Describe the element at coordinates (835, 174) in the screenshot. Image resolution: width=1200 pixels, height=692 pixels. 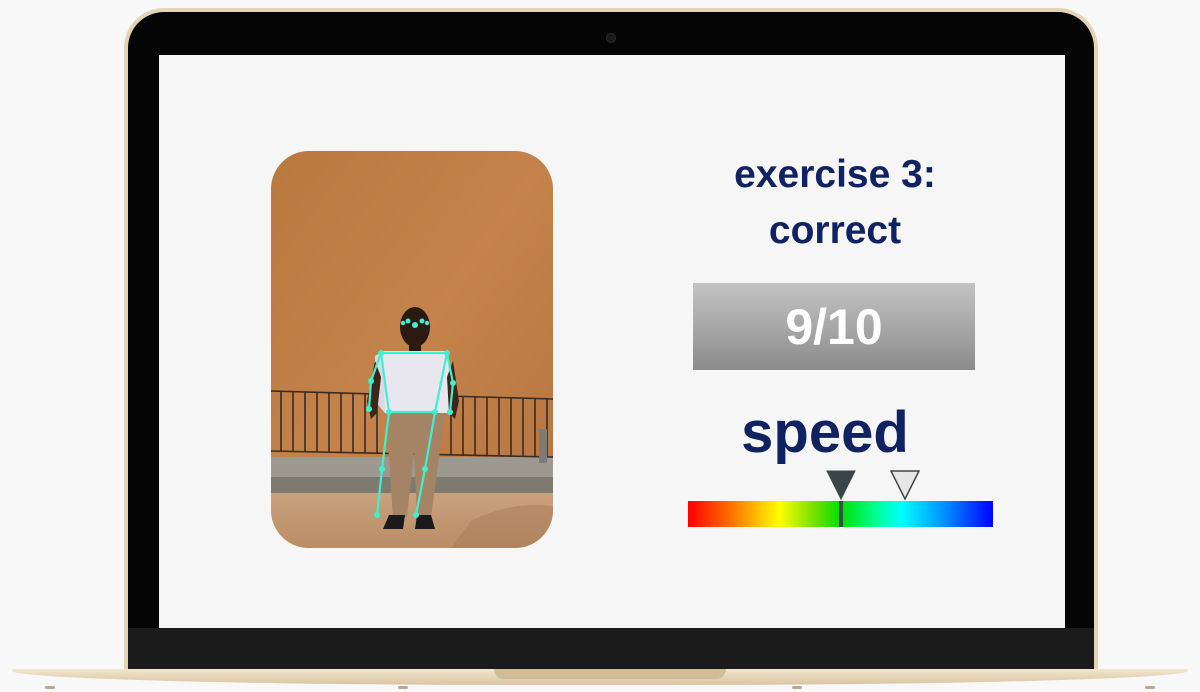
I see `exercise-title-line1: exercise 3:` at that location.